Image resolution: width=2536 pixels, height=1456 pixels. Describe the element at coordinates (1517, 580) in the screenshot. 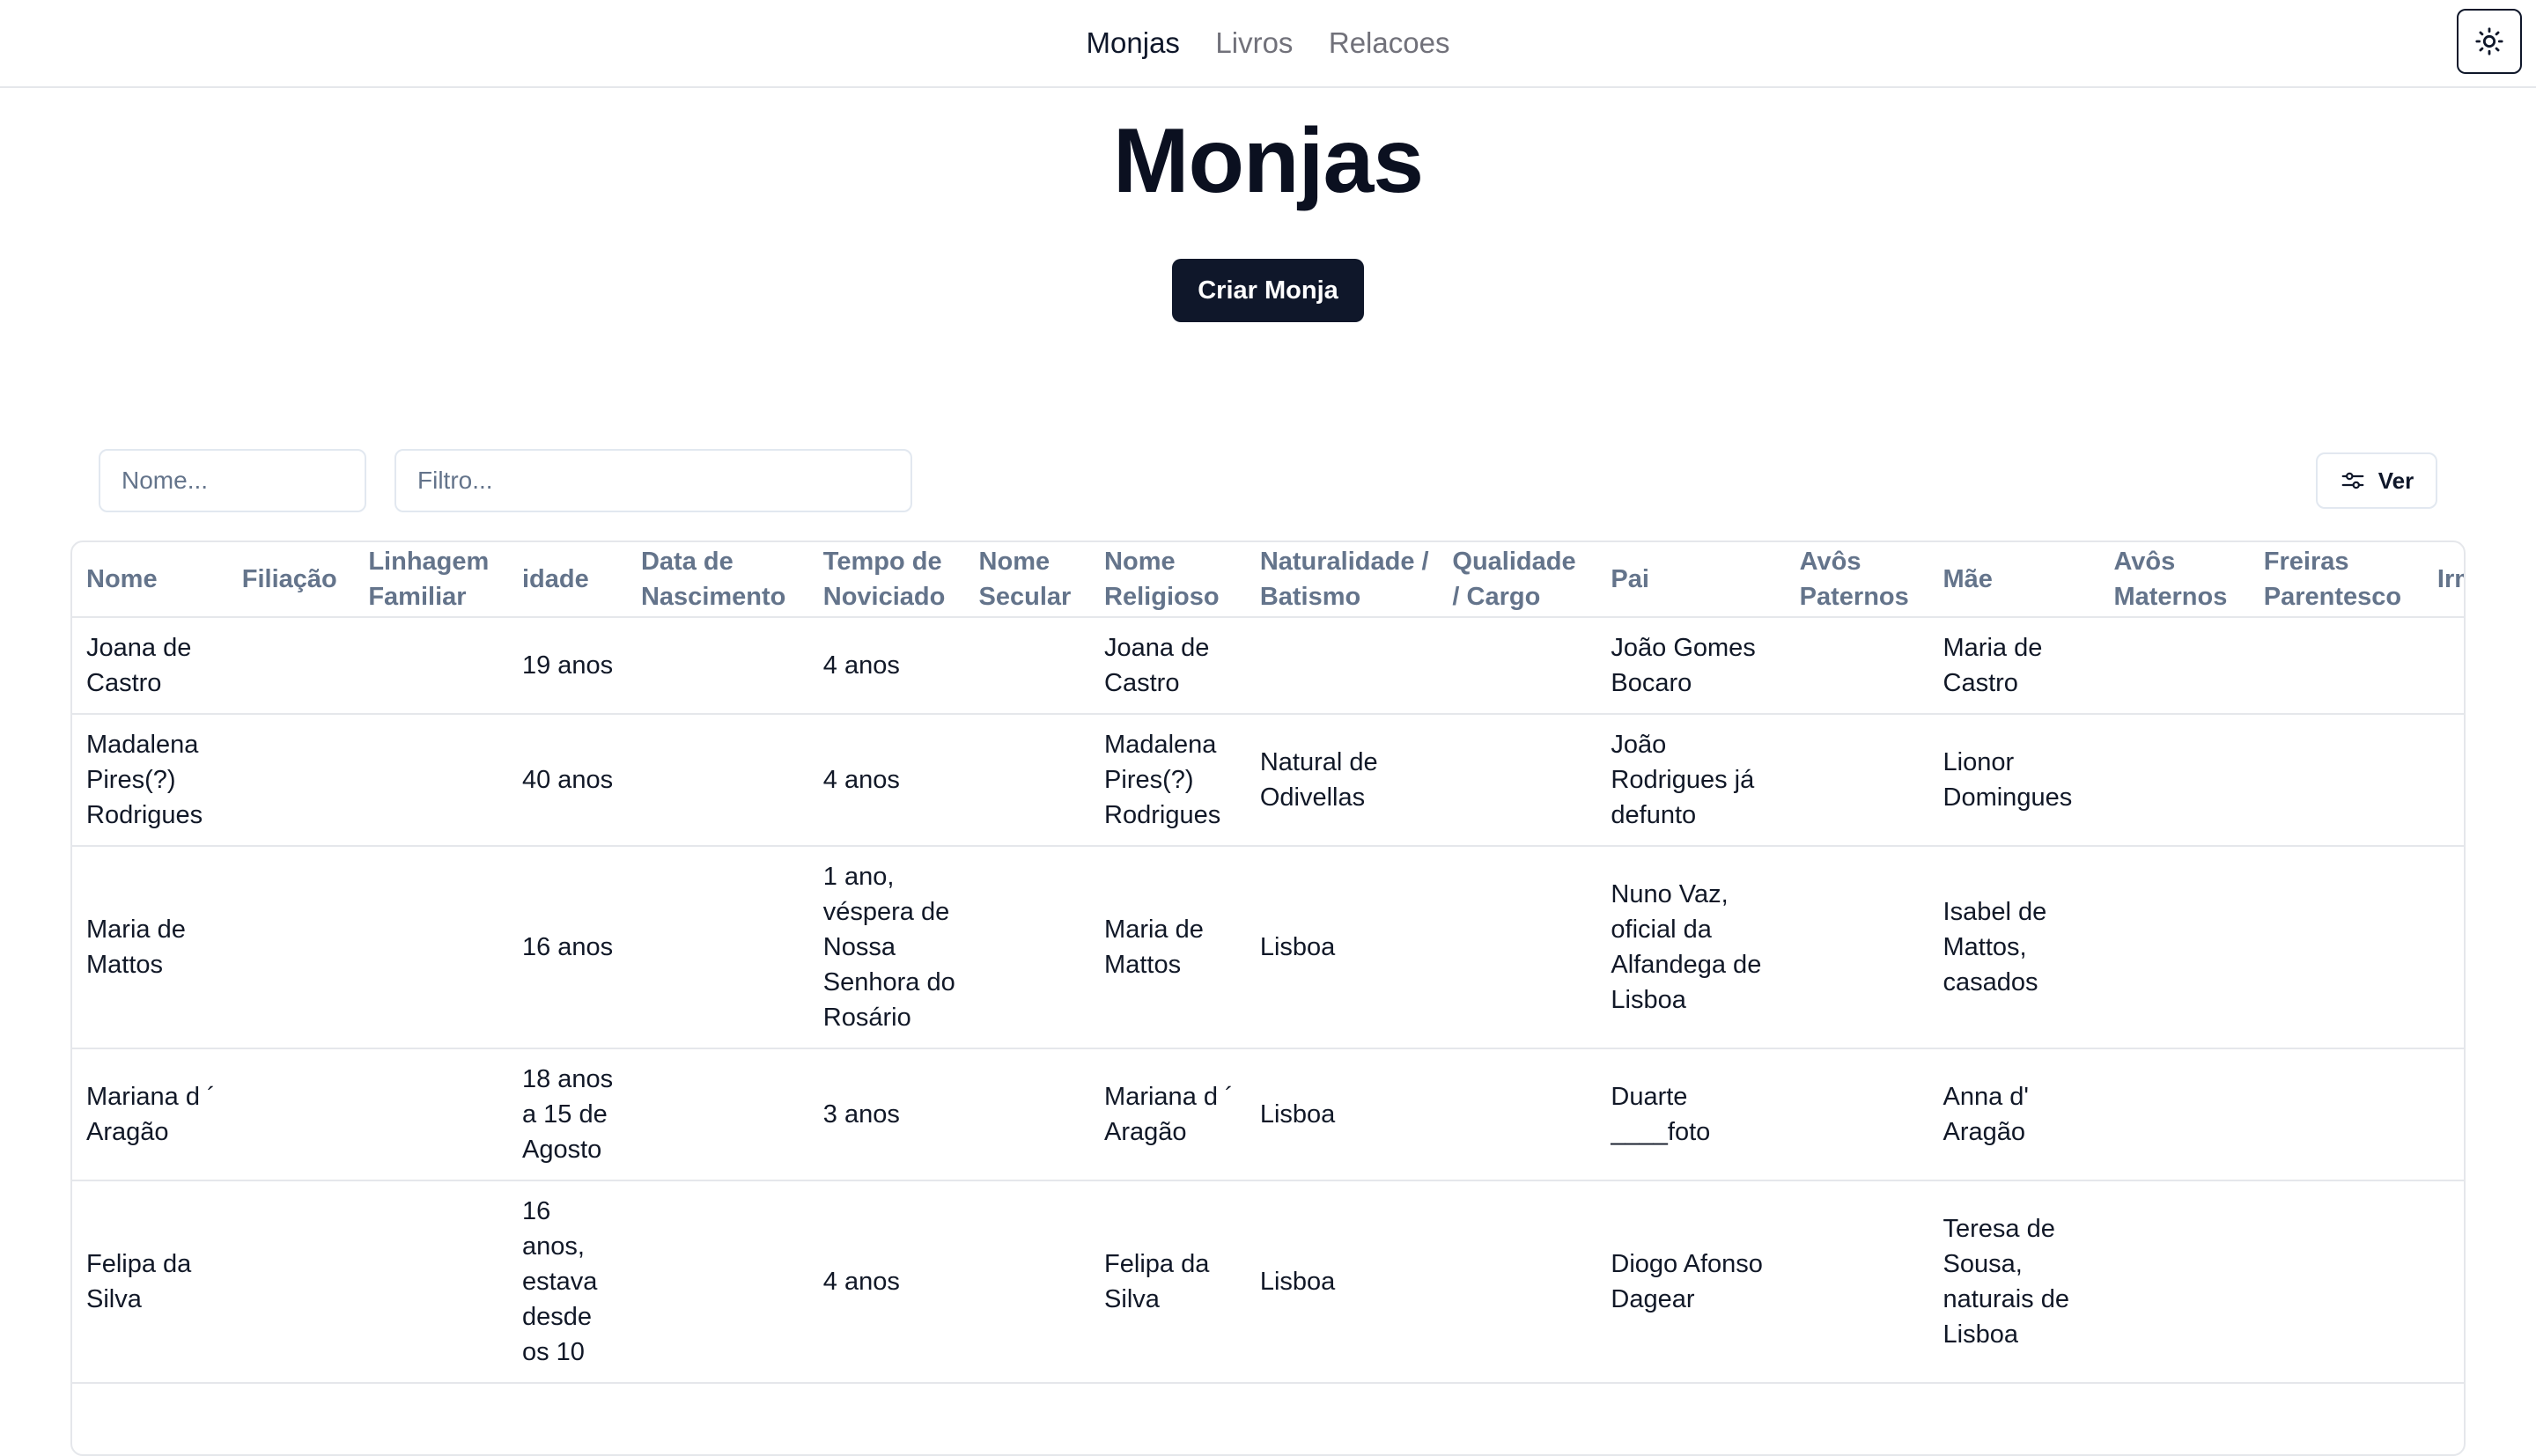

I see `column-header: Qualidade / Cargo` at that location.